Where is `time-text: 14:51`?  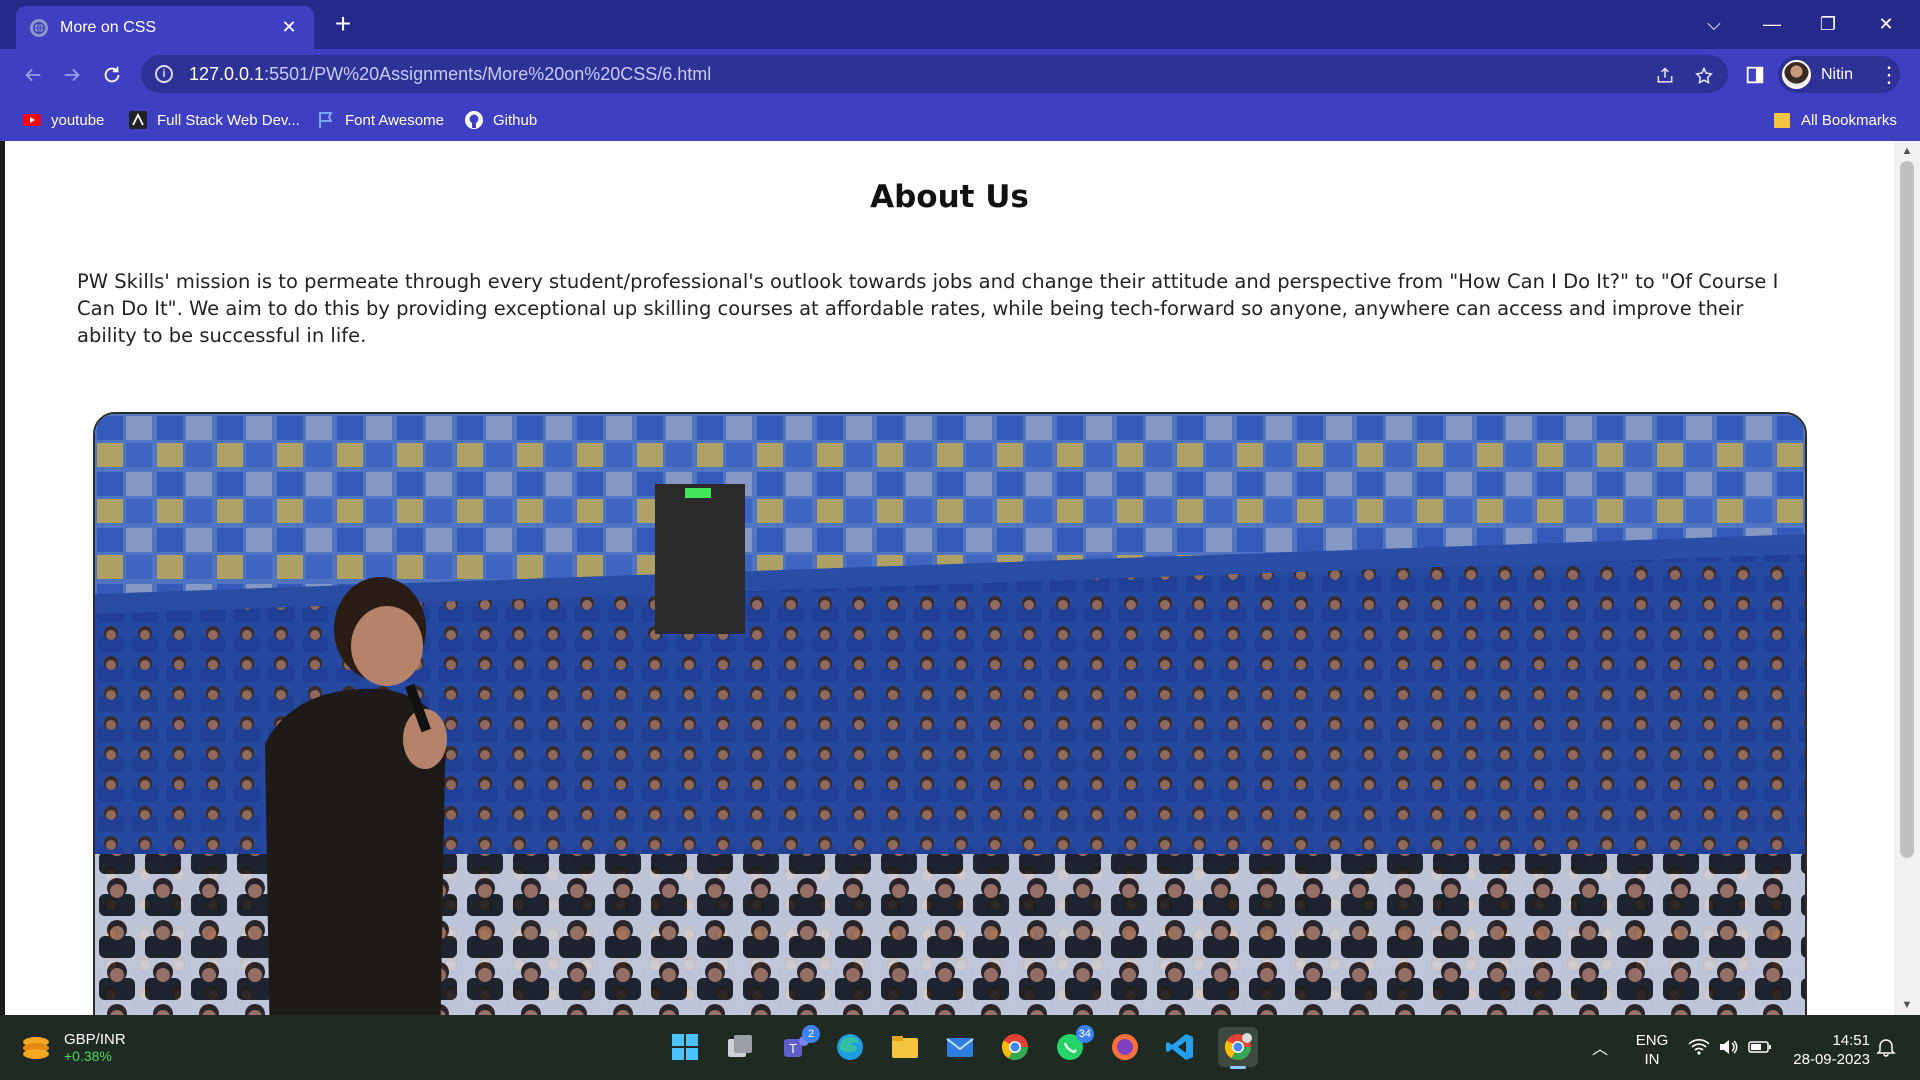 time-text: 14:51 is located at coordinates (1851, 1040).